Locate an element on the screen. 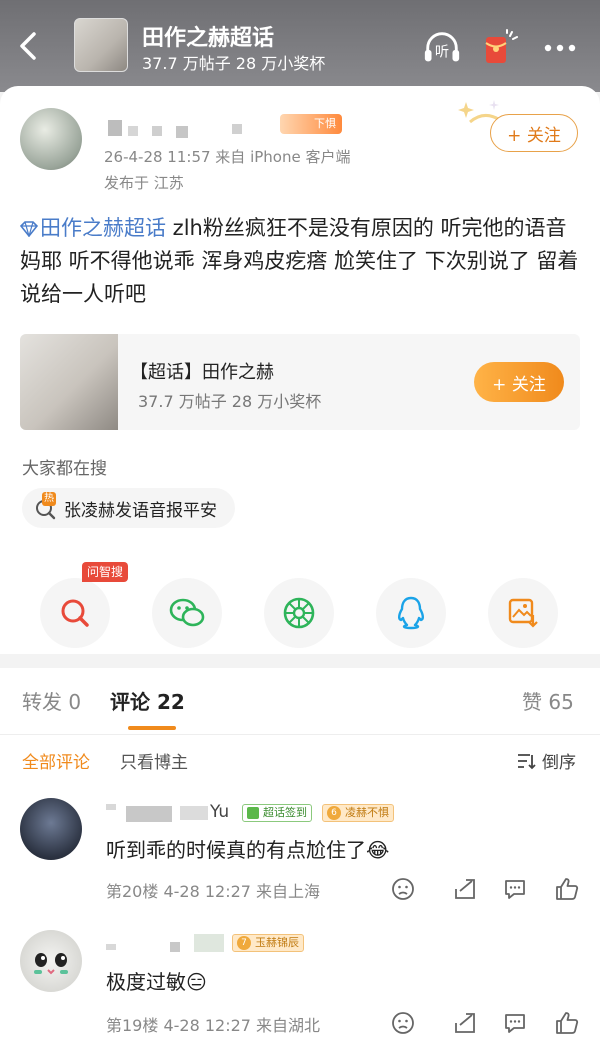 This screenshot has height=1056, width=600. tab-comments: 评论 22 is located at coordinates (147, 700).